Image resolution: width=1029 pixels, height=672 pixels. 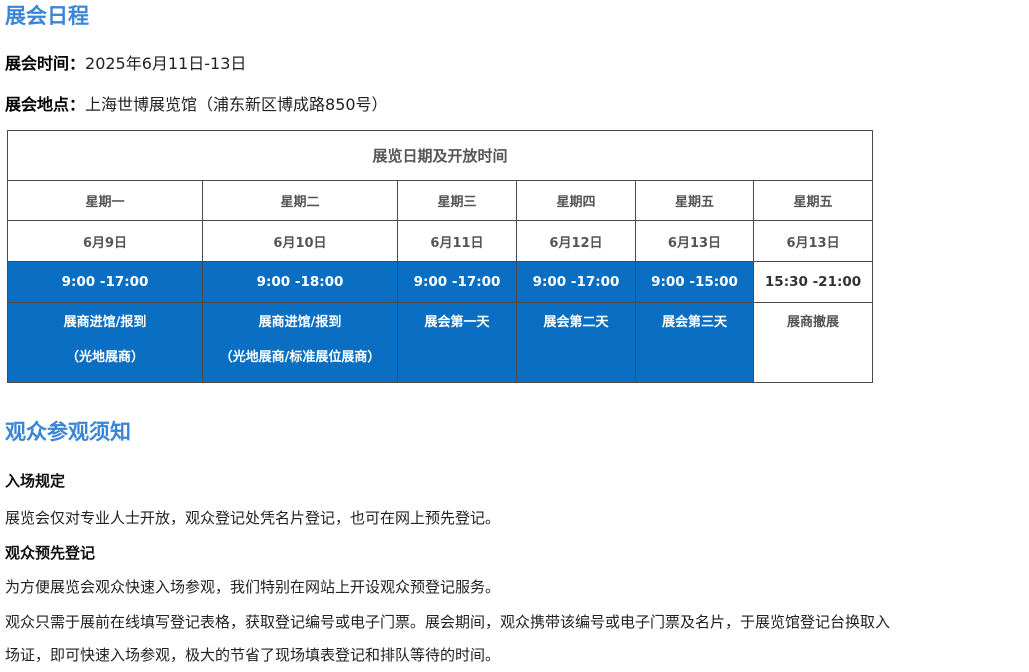 What do you see at coordinates (253, 518) in the screenshot?
I see `entry-rules-text: 展览会仅对专业人士开放，观众登记处凭名片登记，也可在网上预先登记。` at bounding box center [253, 518].